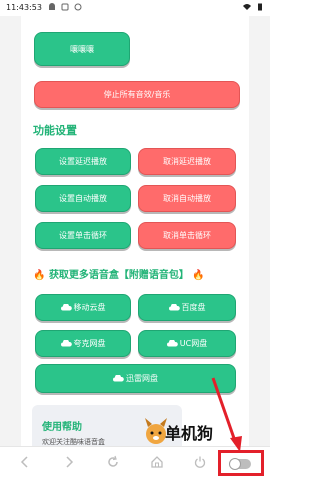  Describe the element at coordinates (24, 7) in the screenshot. I see `status-time: 11:43:53` at that location.